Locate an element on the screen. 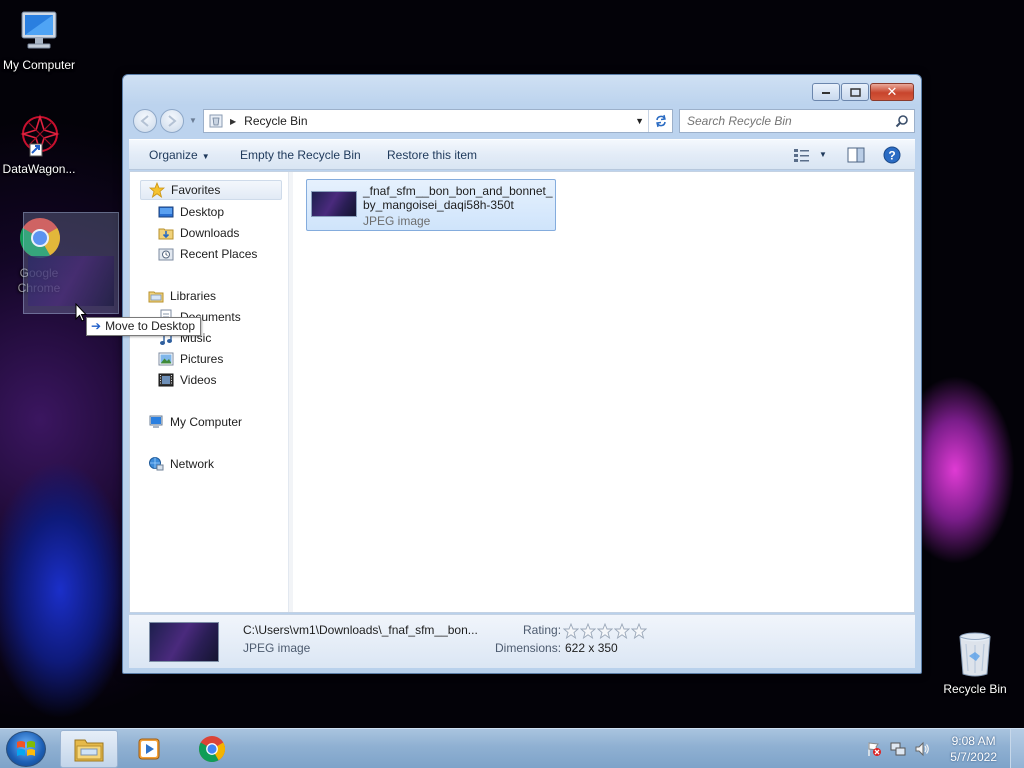  downloads-folder-icon is located at coordinates (166, 233).